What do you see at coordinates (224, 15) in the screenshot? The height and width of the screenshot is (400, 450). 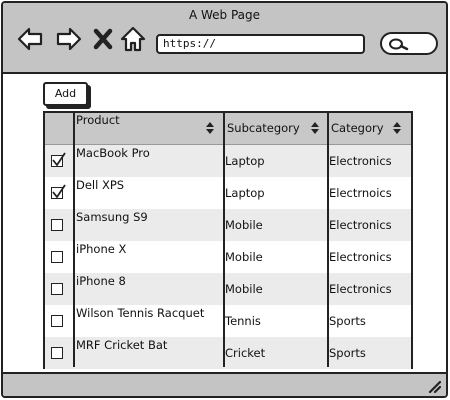 I see `window-title: A Web Page` at bounding box center [224, 15].